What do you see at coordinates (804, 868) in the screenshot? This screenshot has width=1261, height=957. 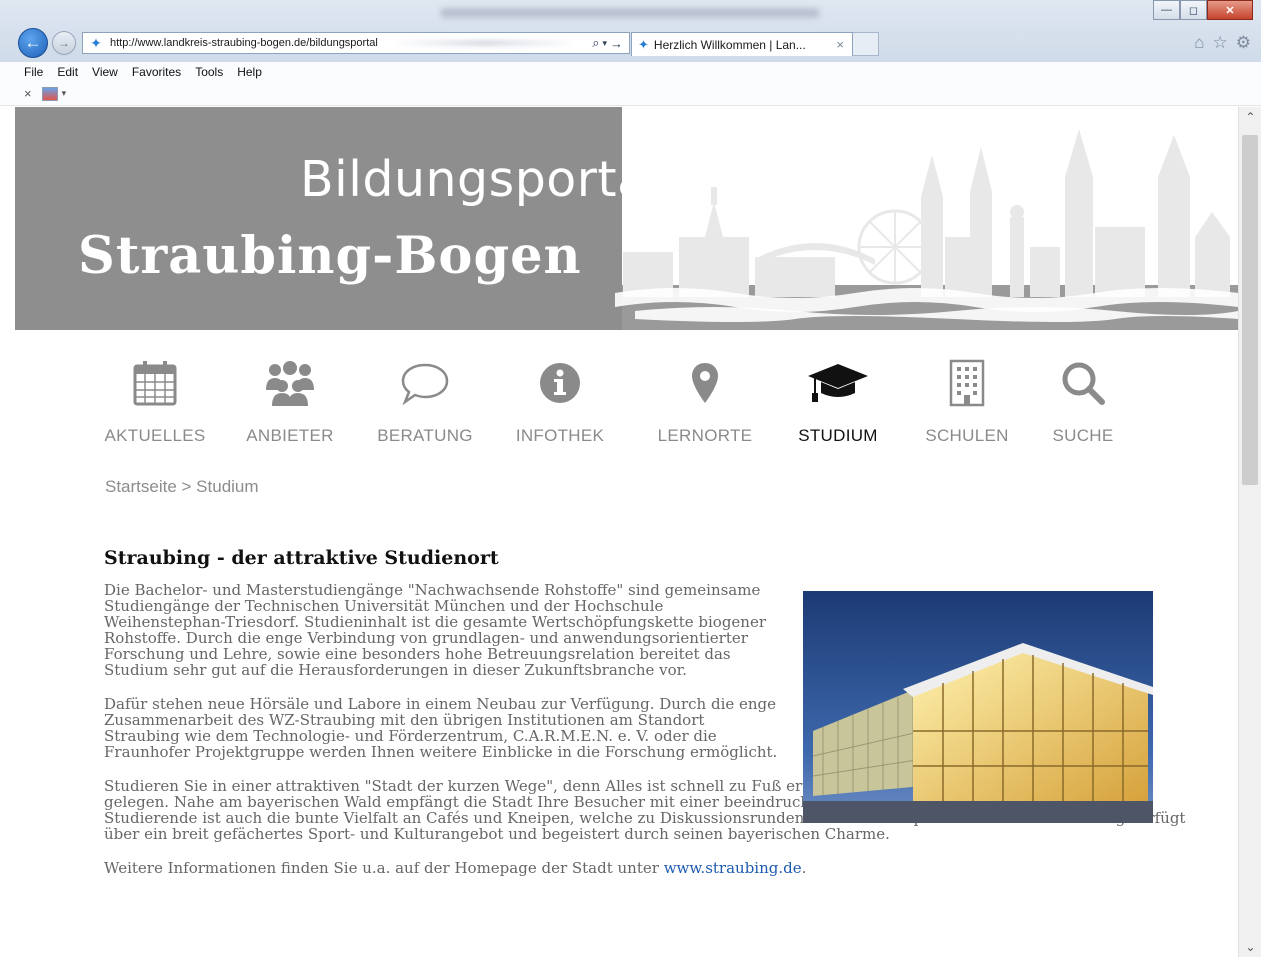 I see `info-text-end: .` at bounding box center [804, 868].